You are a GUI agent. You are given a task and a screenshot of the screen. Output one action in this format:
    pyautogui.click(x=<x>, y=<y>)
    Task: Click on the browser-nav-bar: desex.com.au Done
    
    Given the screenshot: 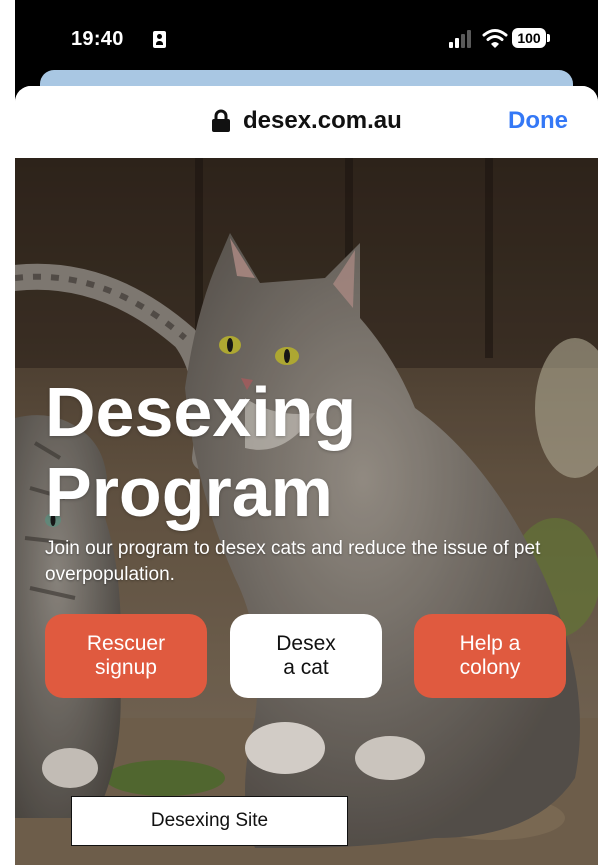 What is the action you would take?
    pyautogui.click(x=306, y=122)
    